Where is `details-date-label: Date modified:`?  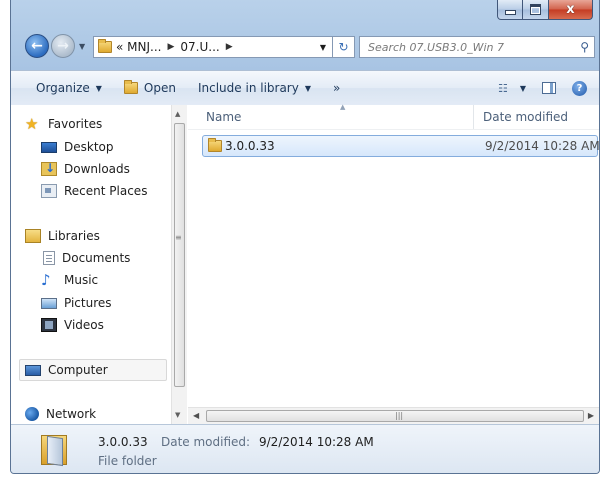 details-date-label: Date modified: is located at coordinates (206, 442).